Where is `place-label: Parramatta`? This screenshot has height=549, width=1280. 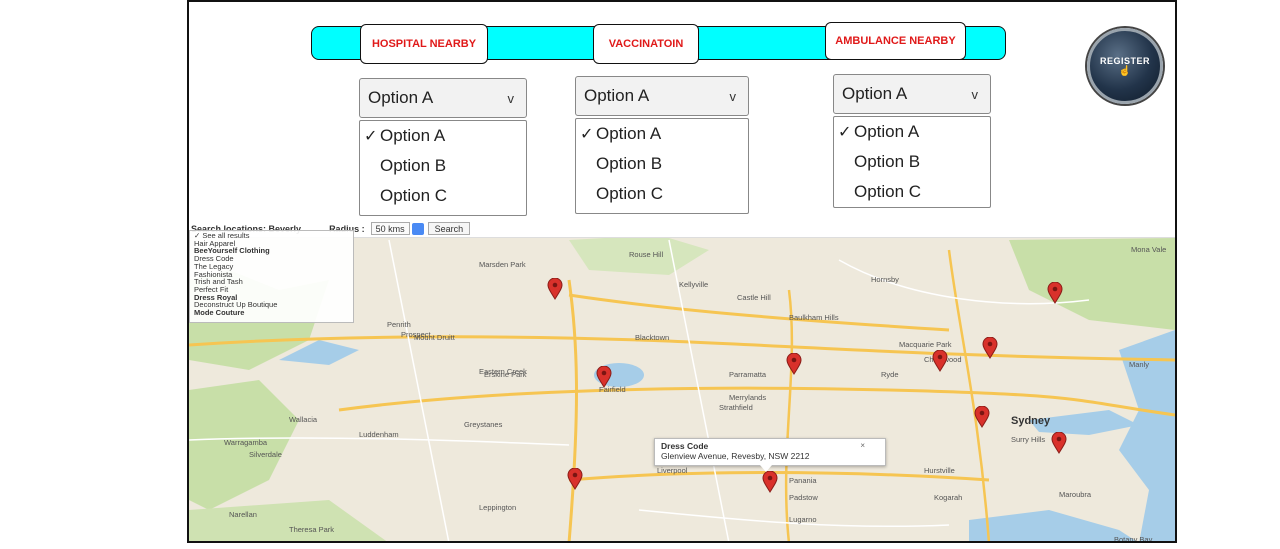 place-label: Parramatta is located at coordinates (748, 374).